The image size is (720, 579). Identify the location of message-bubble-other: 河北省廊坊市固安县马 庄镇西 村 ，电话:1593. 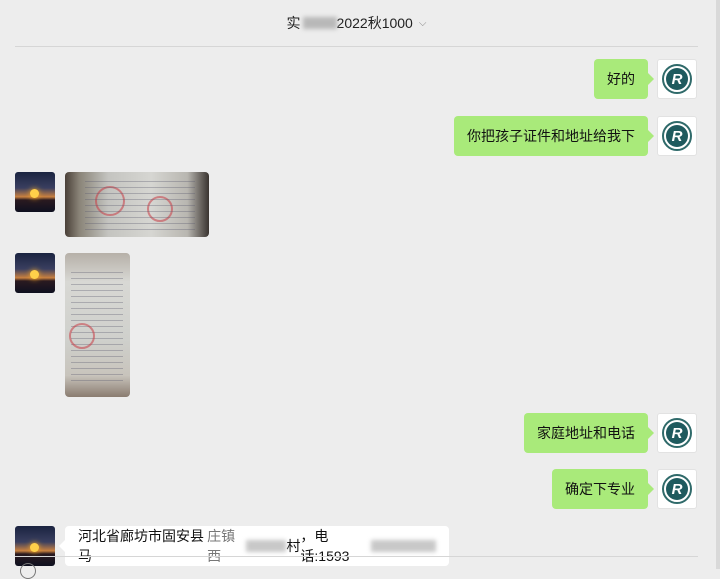
(254, 546).